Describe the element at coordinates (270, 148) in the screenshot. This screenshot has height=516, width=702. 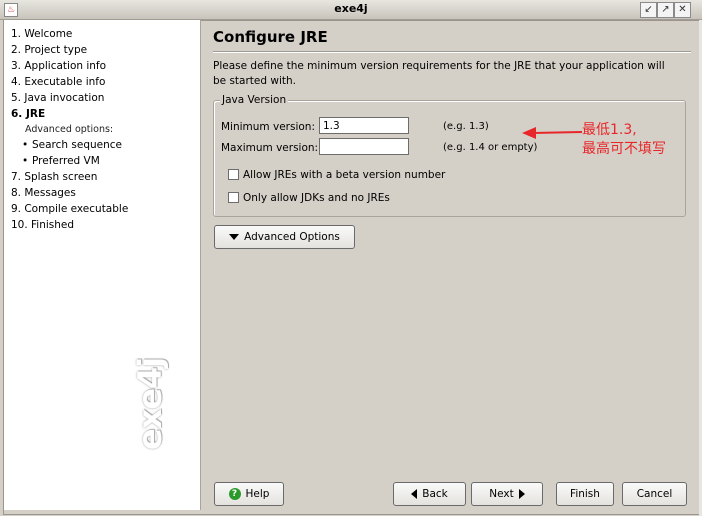
I see `maximum-version-label: Maximum version:` at that location.